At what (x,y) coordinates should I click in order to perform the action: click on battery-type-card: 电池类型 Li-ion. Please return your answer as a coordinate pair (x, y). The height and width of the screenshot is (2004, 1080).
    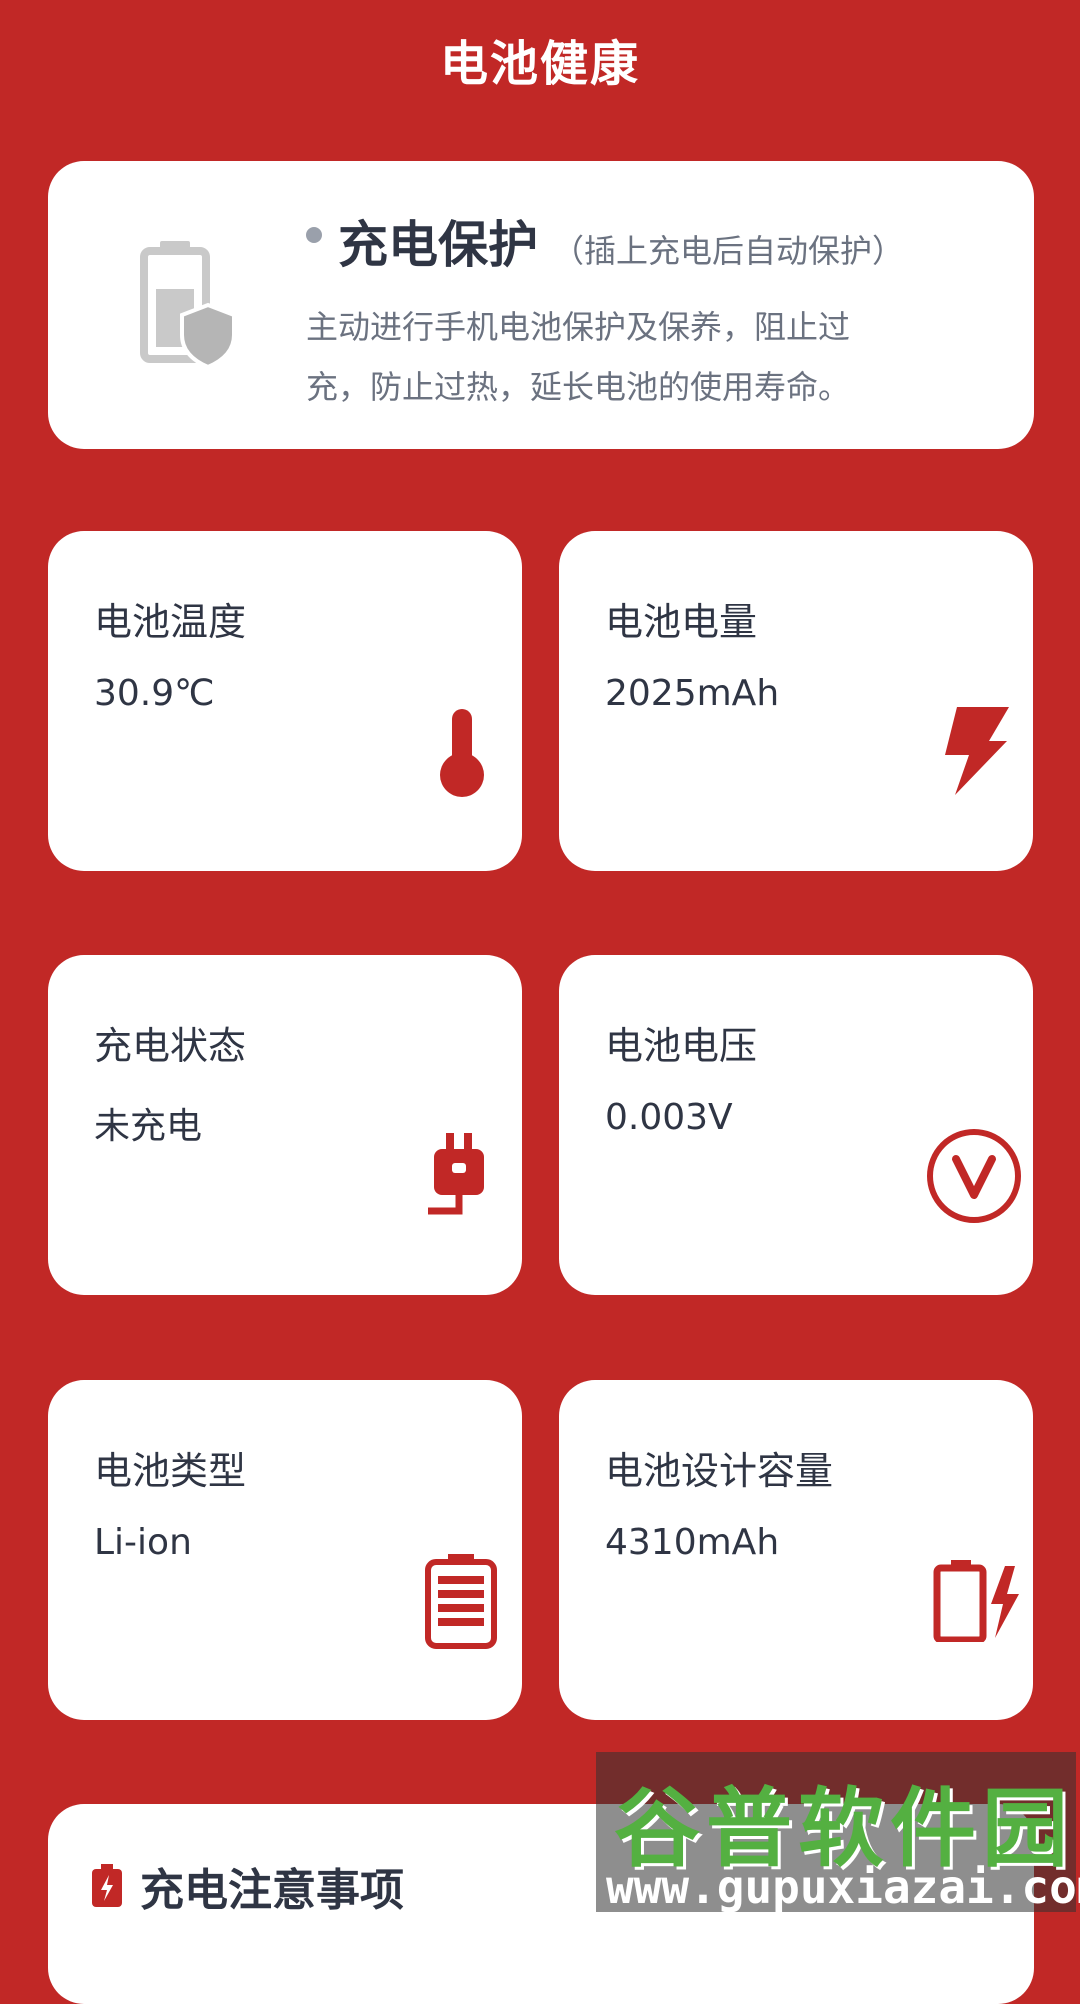
    Looking at the image, I should click on (285, 1550).